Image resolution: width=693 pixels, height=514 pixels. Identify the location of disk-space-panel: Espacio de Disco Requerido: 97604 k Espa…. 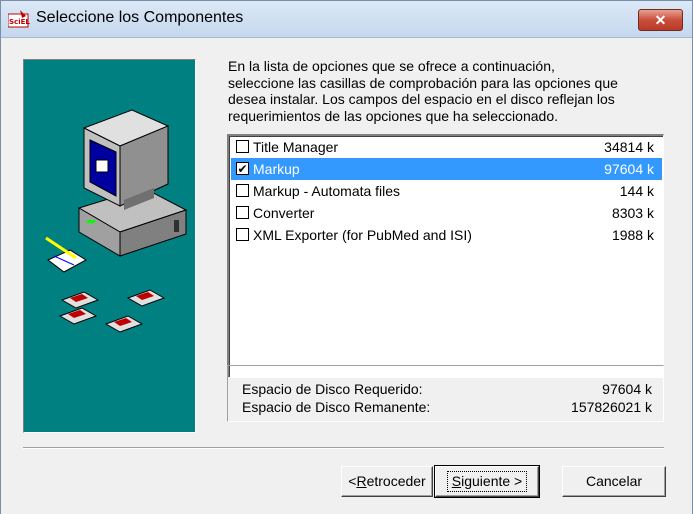
(445, 393).